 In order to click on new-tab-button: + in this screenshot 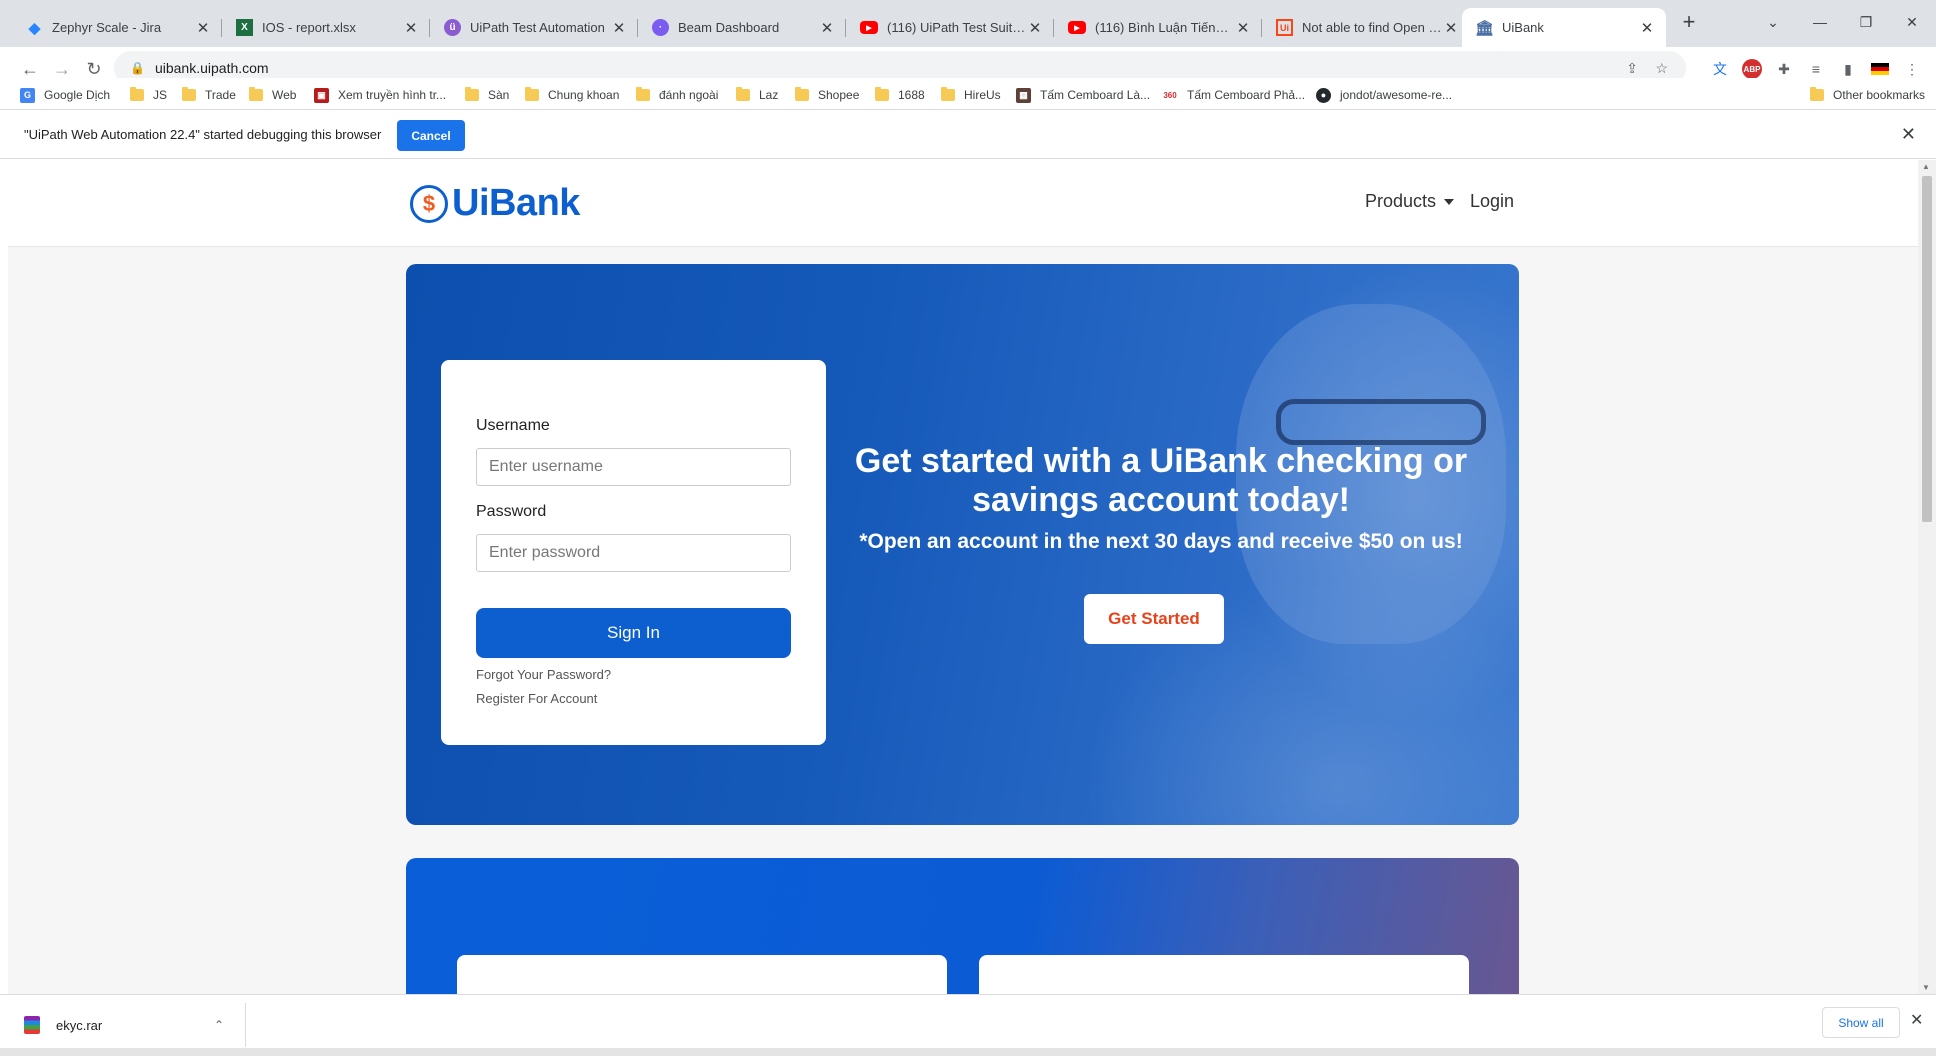, I will do `click(1689, 22)`.